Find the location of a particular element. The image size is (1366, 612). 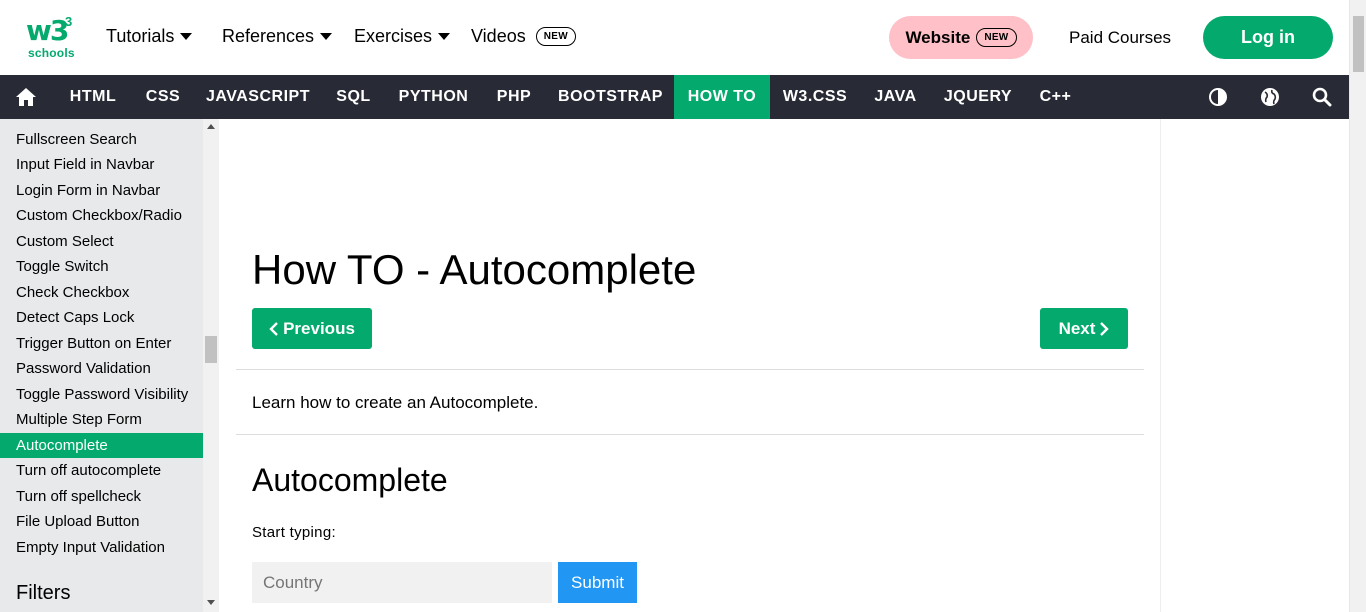

website-new-badge: NEW is located at coordinates (996, 37).